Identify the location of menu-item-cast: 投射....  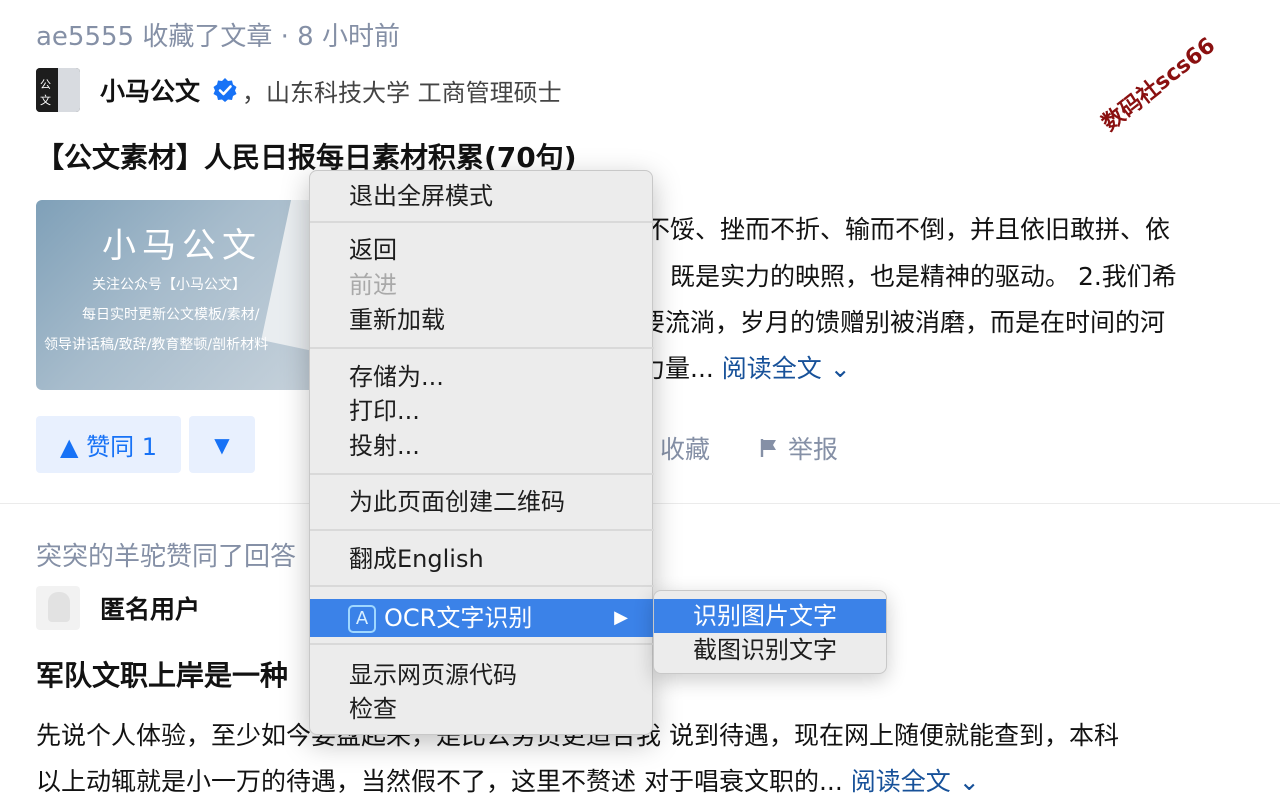
(482, 446).